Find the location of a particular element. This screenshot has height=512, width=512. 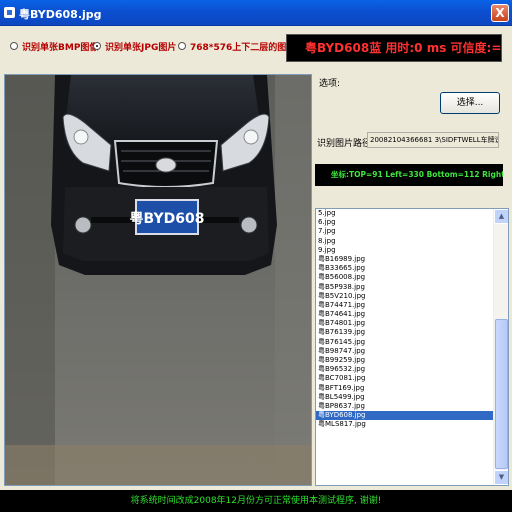

radio-jpg-label: 识别单张JPG图片 is located at coordinates (141, 47).